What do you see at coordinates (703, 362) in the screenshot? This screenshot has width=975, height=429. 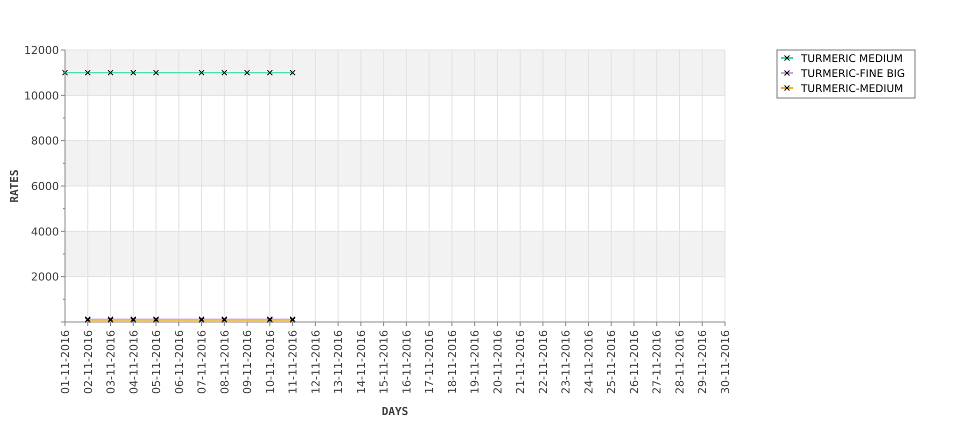 I see `x-tick-label: 29-11-2016` at bounding box center [703, 362].